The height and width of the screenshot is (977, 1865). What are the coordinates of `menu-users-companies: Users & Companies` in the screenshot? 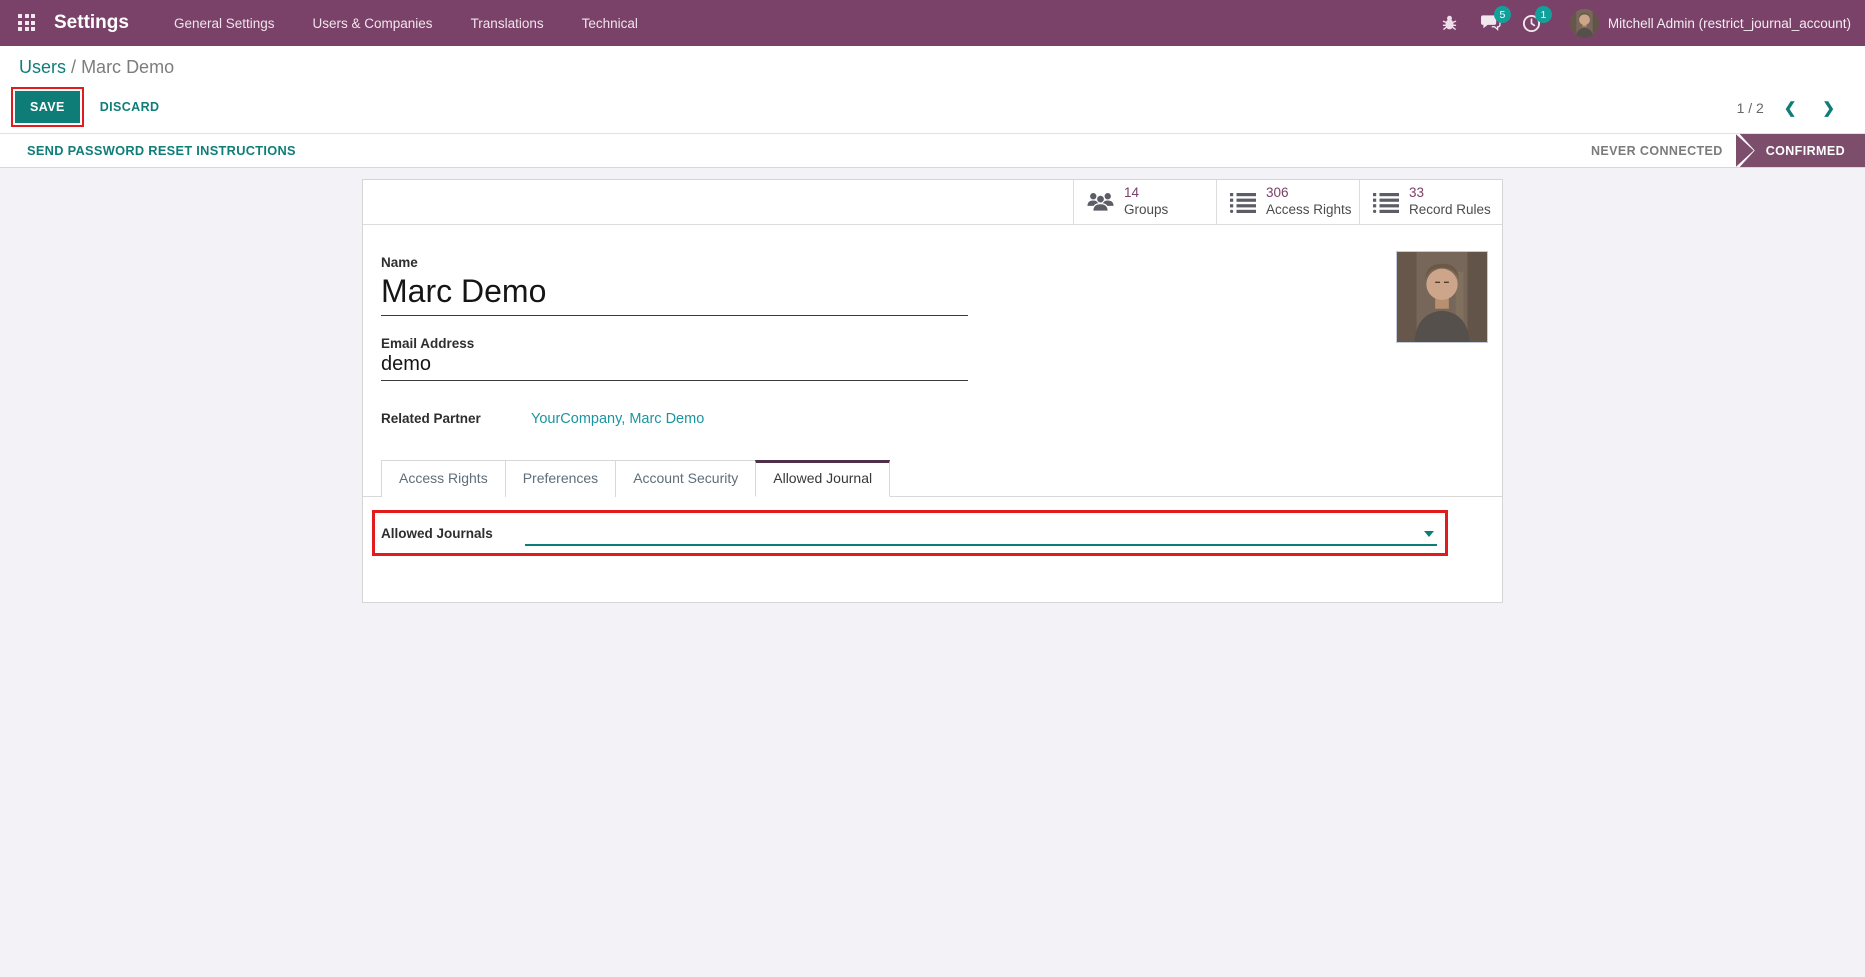 It's located at (373, 23).